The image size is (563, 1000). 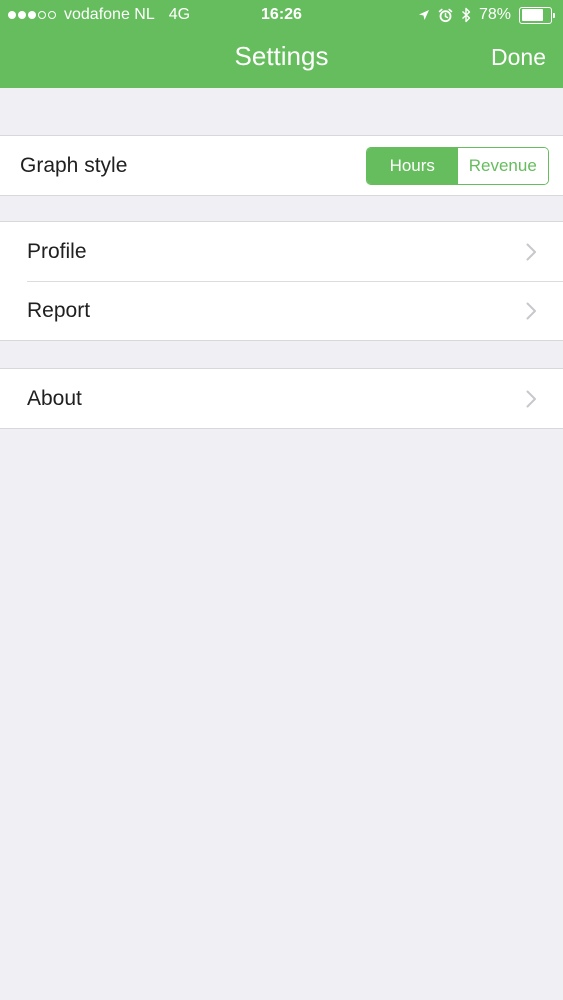 I want to click on menu-item-about: About, so click(x=281, y=398).